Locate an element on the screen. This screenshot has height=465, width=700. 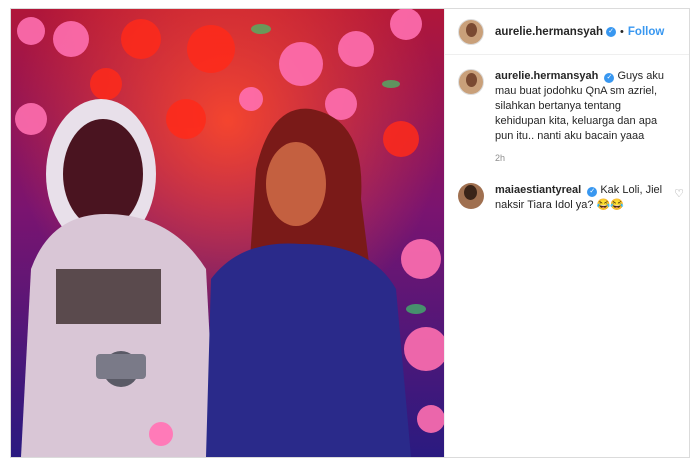
commenter-avatar is located at coordinates (471, 196).